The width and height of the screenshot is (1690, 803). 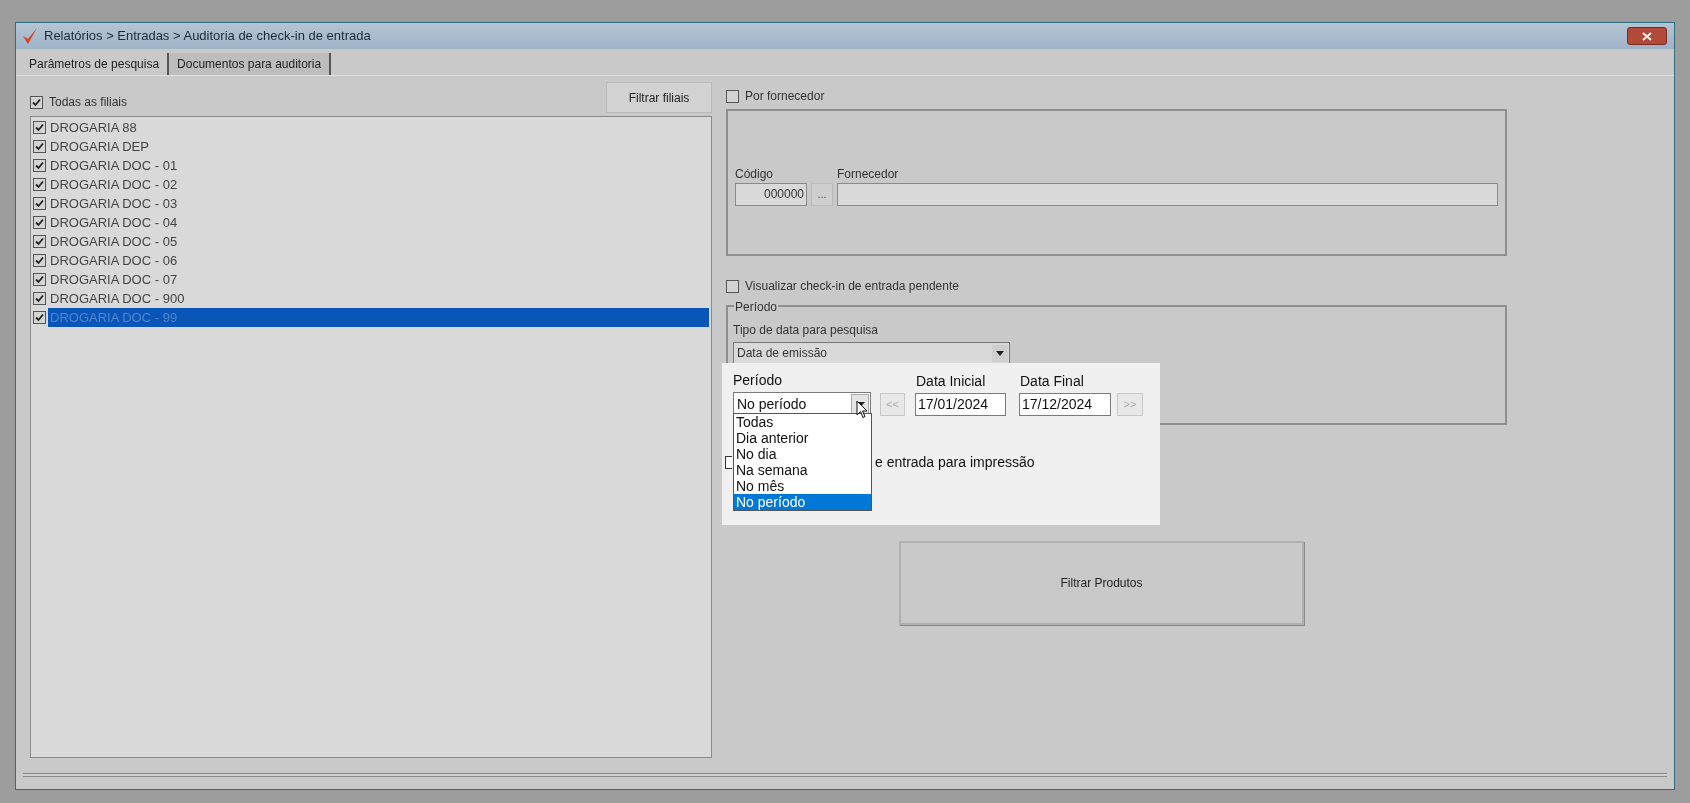 What do you see at coordinates (755, 174) in the screenshot?
I see `field-label: Código` at bounding box center [755, 174].